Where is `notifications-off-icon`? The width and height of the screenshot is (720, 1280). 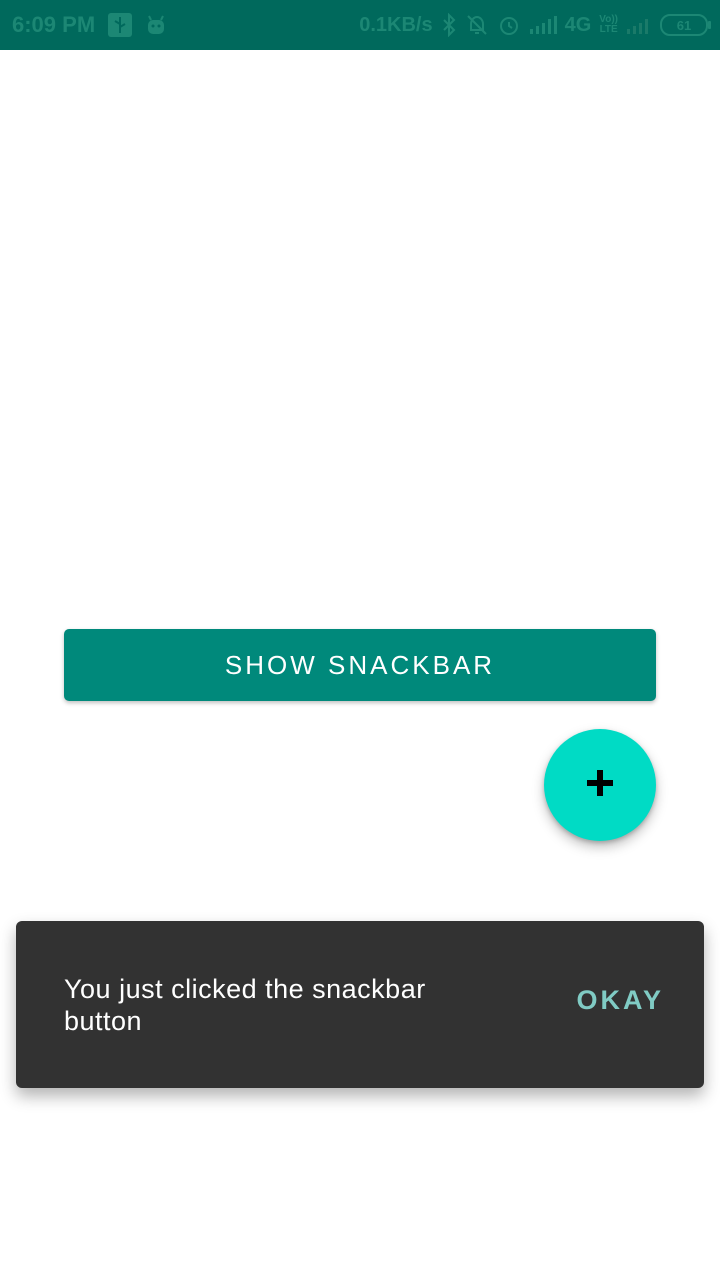 notifications-off-icon is located at coordinates (477, 25).